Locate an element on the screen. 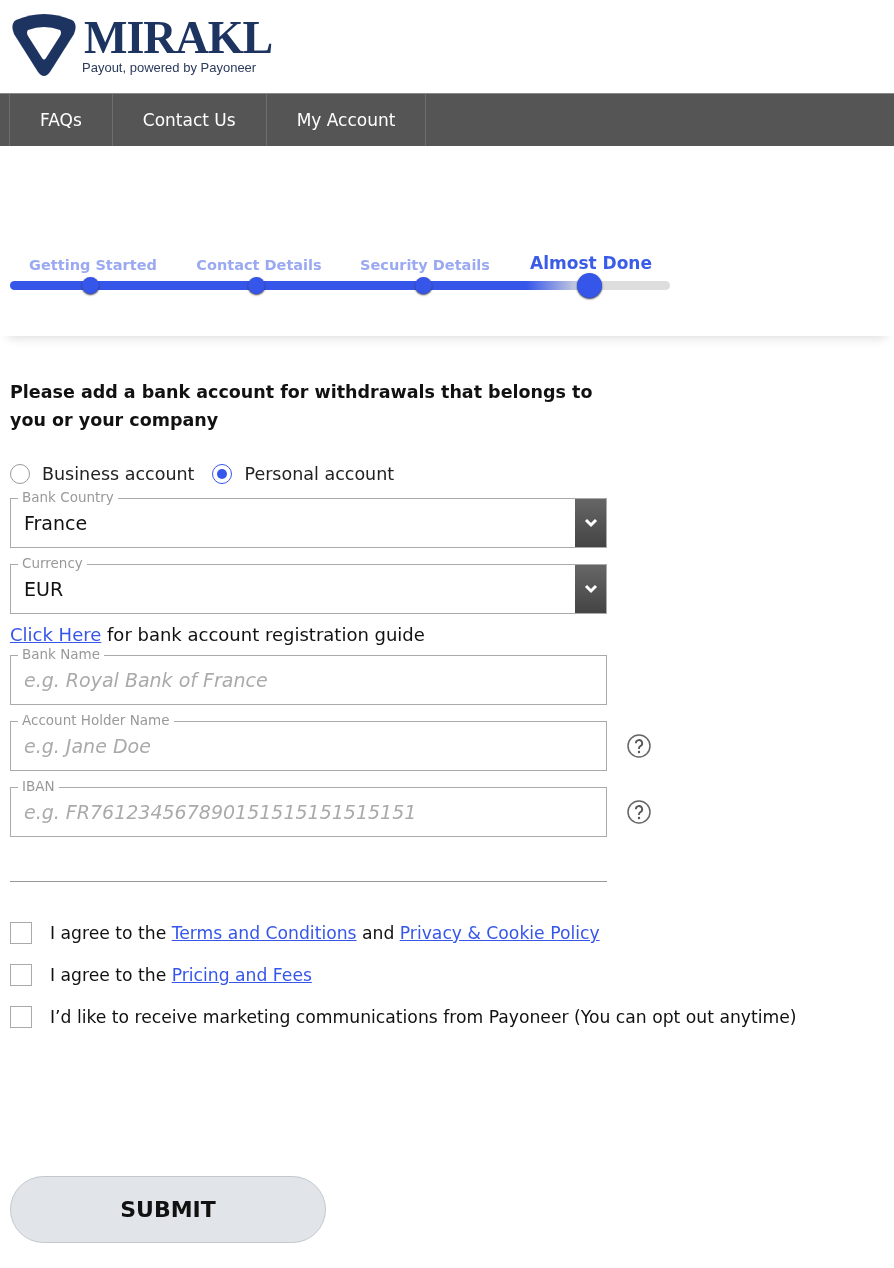  agreement-text: I agree to the Terms and Conditions and Privacy & Cookie Policy is located at coordinates (325, 933).